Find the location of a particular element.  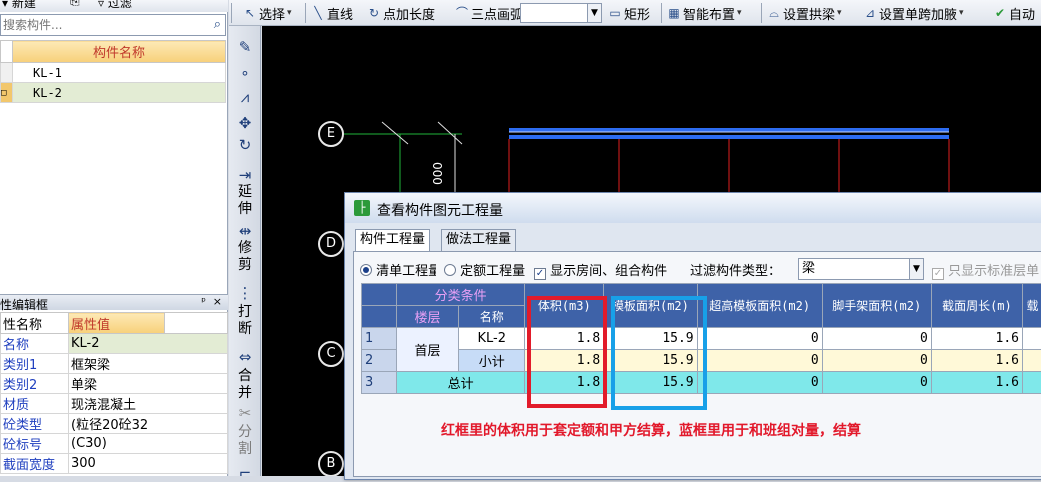

component-name: KL-2 is located at coordinates (119, 93).